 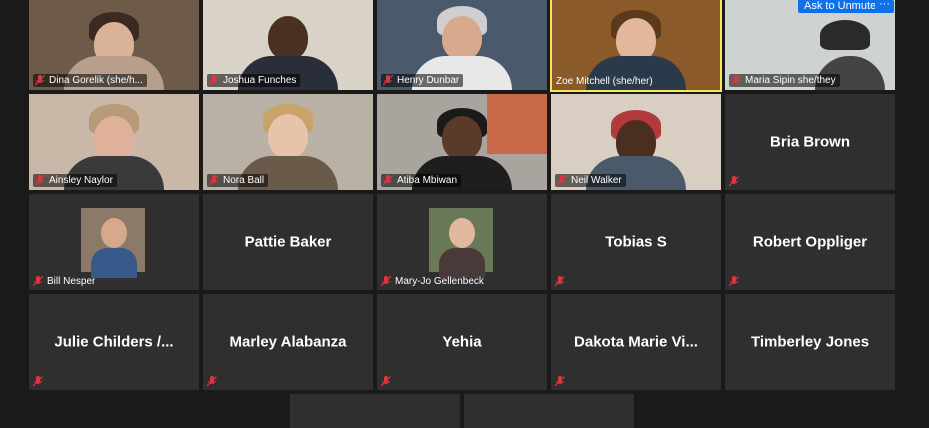 What do you see at coordinates (517, 124) in the screenshot?
I see `video-background-poster` at bounding box center [517, 124].